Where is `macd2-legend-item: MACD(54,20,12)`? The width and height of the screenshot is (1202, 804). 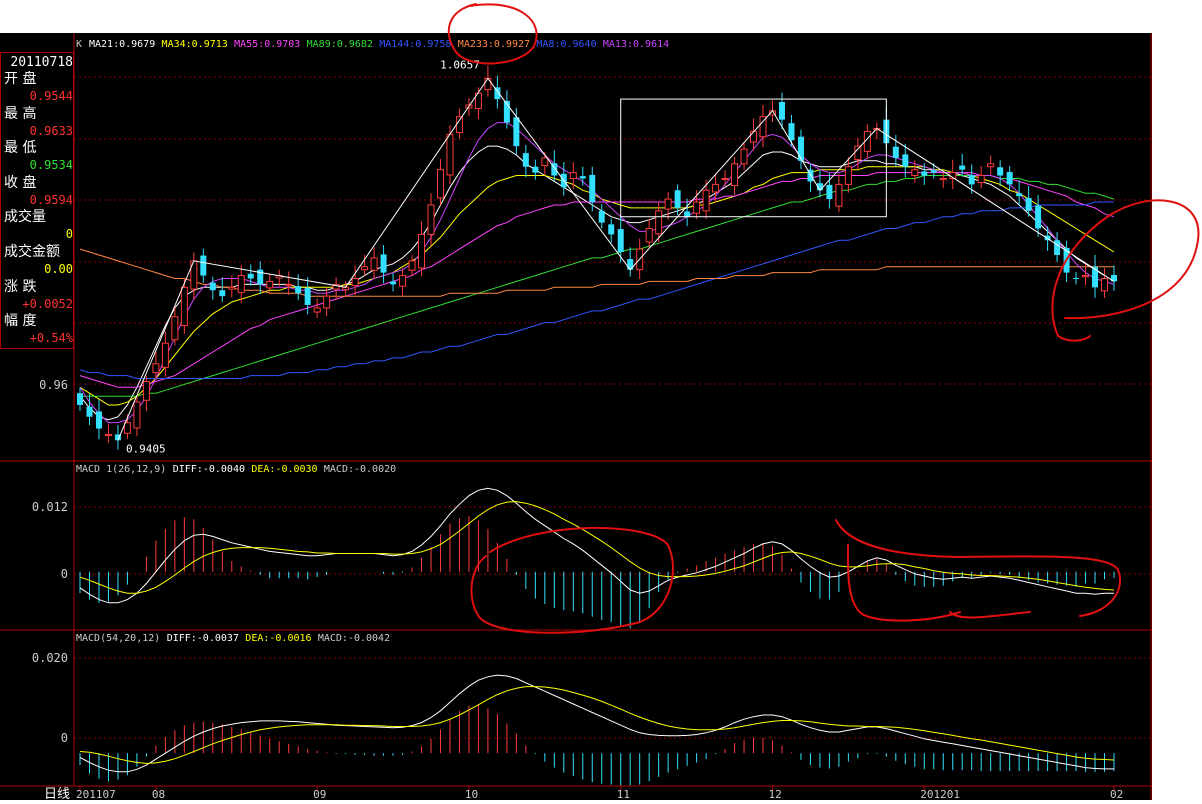 macd2-legend-item: MACD(54,20,12) is located at coordinates (118, 638).